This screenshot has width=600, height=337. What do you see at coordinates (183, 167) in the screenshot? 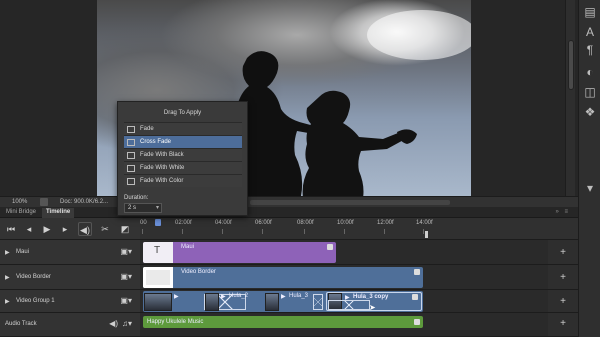
I see `transition-fade-with-white: Fade With White` at bounding box center [183, 167].